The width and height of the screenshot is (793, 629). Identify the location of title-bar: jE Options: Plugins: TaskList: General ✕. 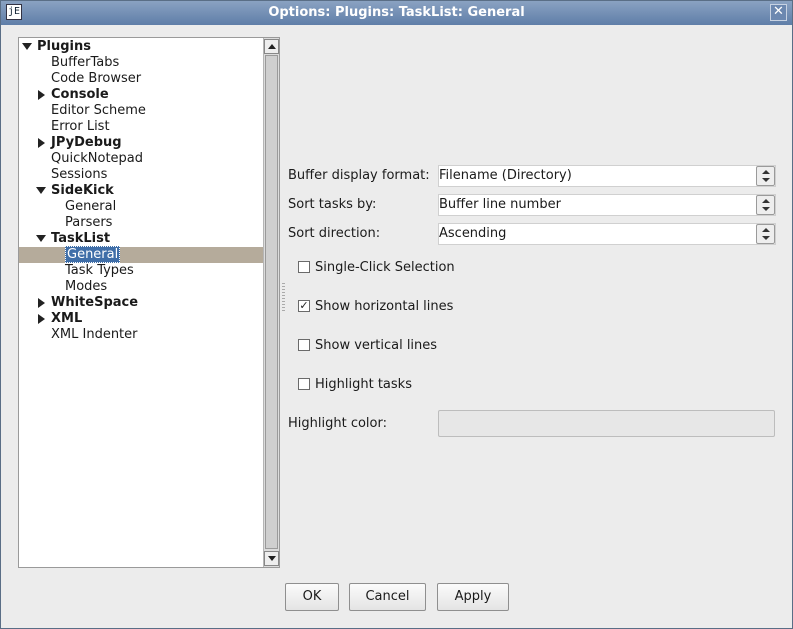
(396, 13).